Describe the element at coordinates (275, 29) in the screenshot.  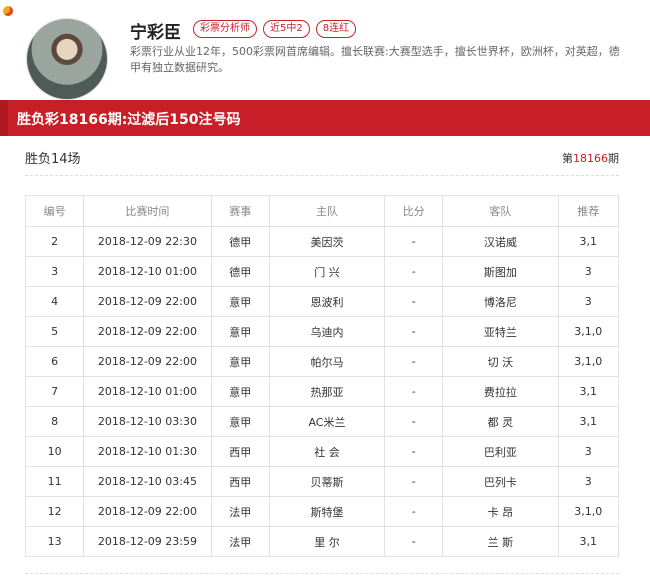
I see `author-badges: 彩票分析师 近5中2 8连红` at that location.